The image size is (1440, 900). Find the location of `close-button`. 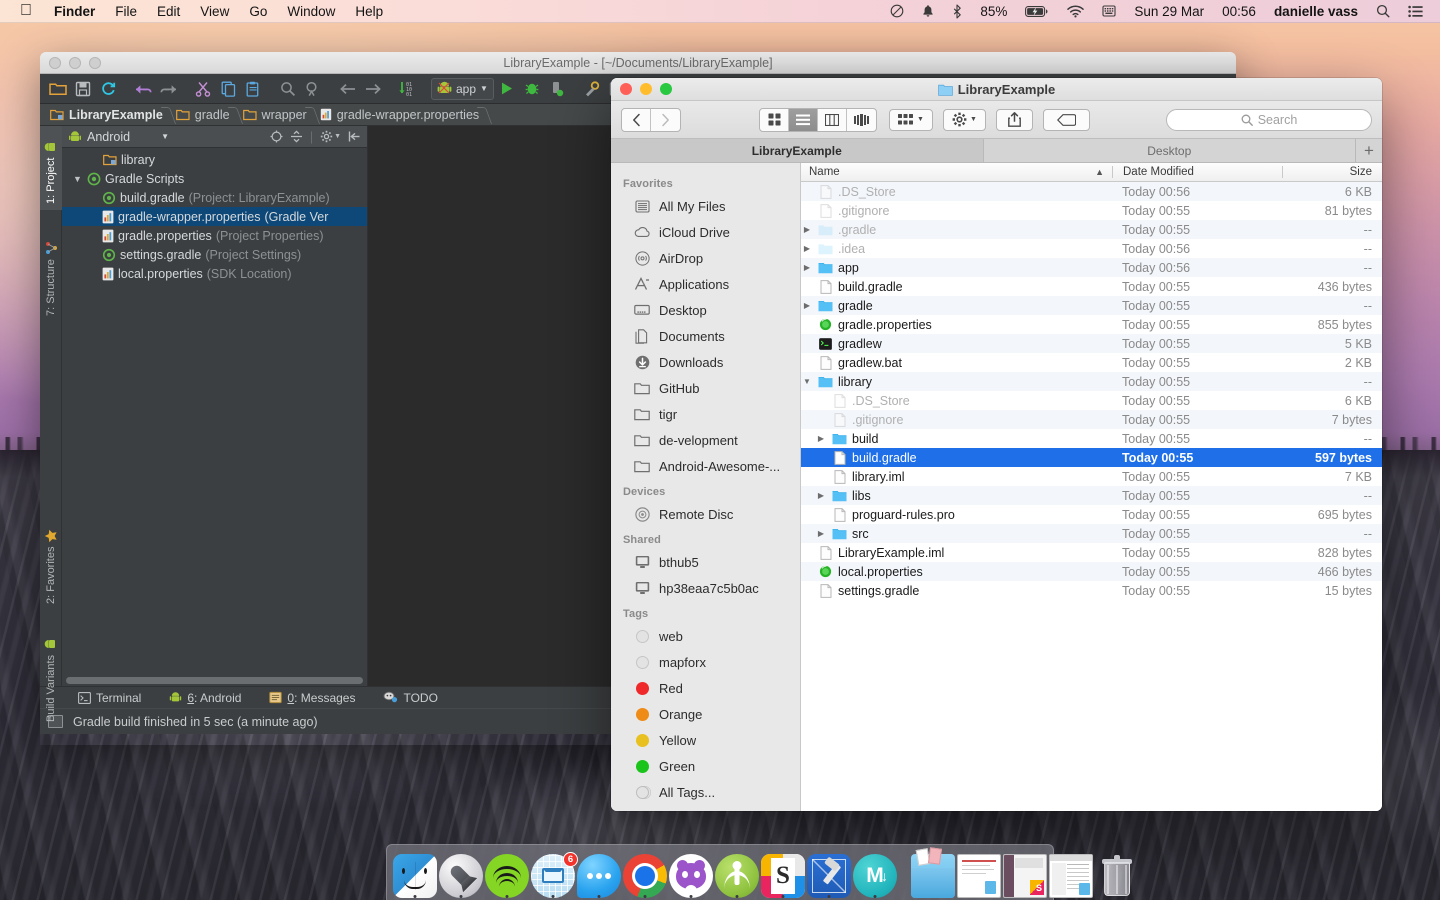

close-button is located at coordinates (55, 62).